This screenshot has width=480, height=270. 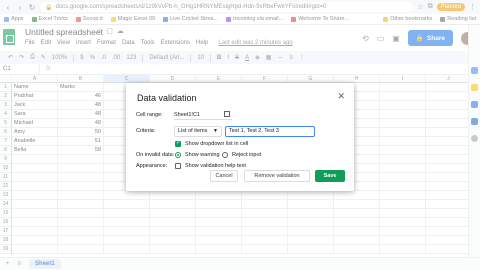 I want to click on select-range-icon, so click(x=227, y=114).